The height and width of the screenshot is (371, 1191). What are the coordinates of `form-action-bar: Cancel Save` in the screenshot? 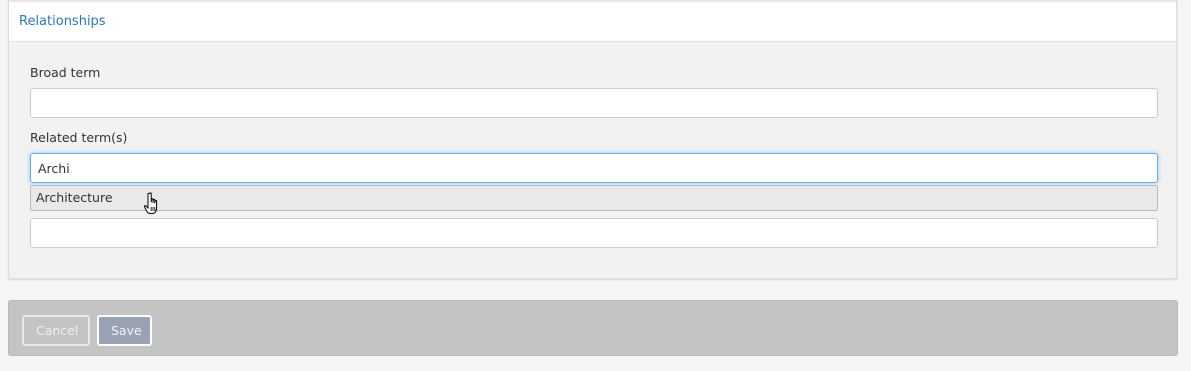 It's located at (593, 328).